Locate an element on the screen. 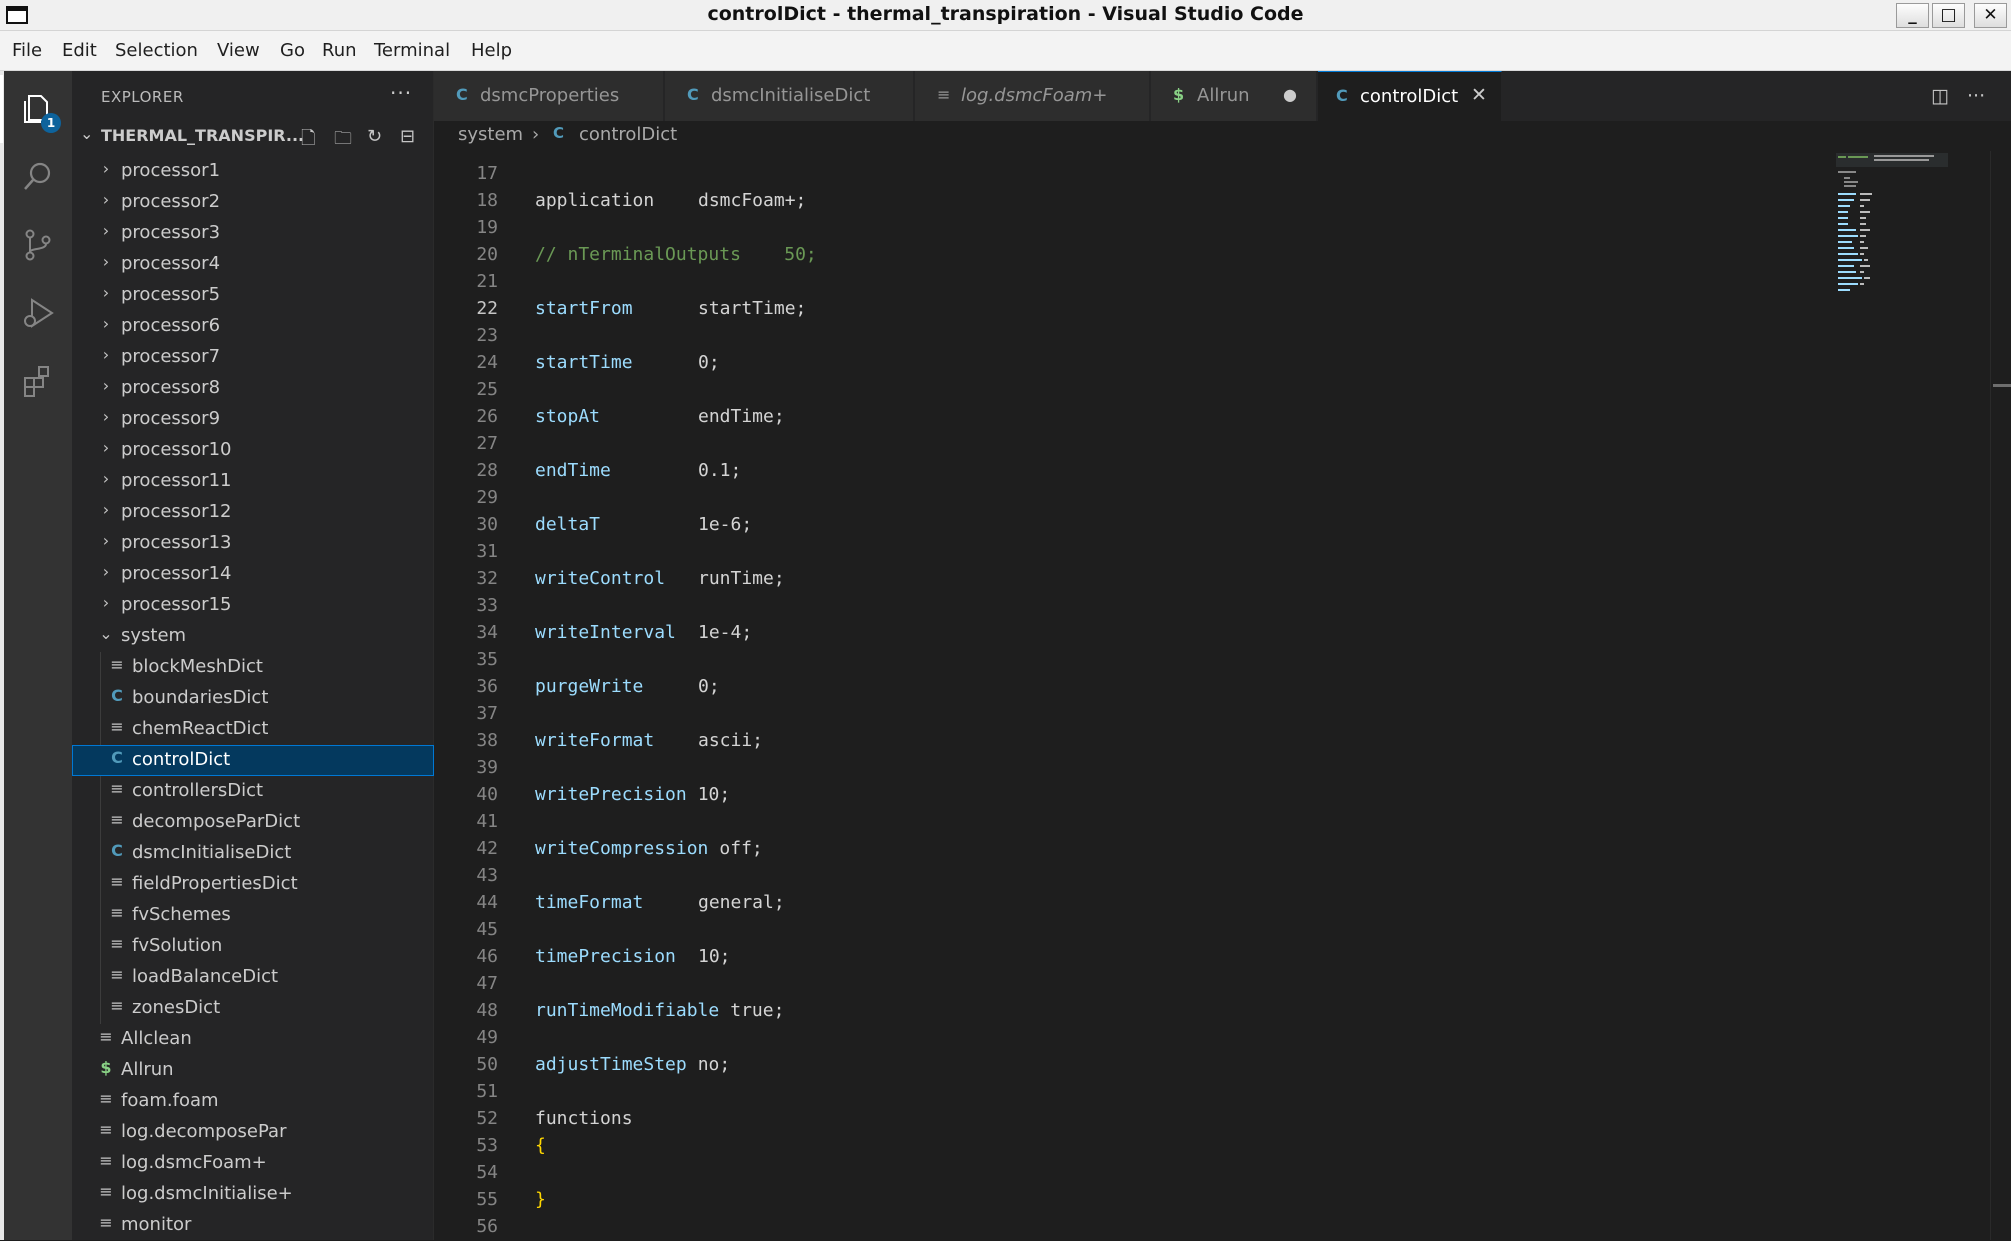 Image resolution: width=2011 pixels, height=1241 pixels. tab-dsmcInitialiseDict: C dsmcInitialiseDict is located at coordinates (789, 96).